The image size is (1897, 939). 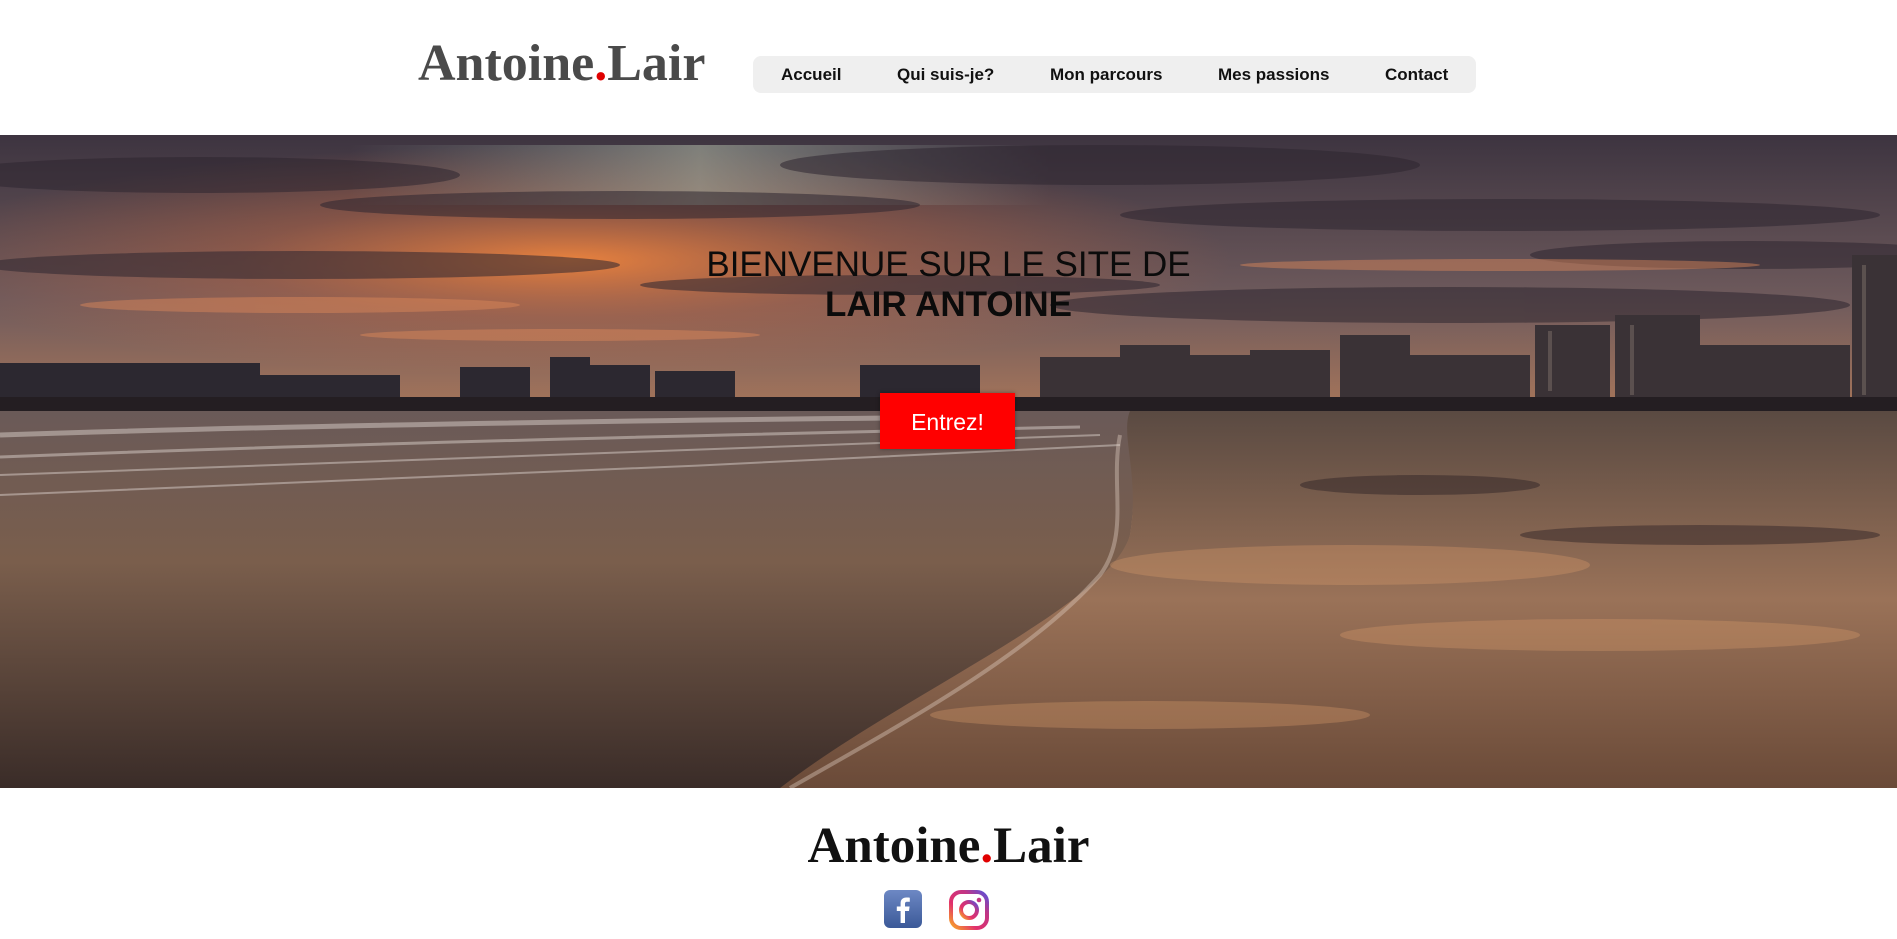 What do you see at coordinates (903, 909) in the screenshot?
I see `facebook-icon` at bounding box center [903, 909].